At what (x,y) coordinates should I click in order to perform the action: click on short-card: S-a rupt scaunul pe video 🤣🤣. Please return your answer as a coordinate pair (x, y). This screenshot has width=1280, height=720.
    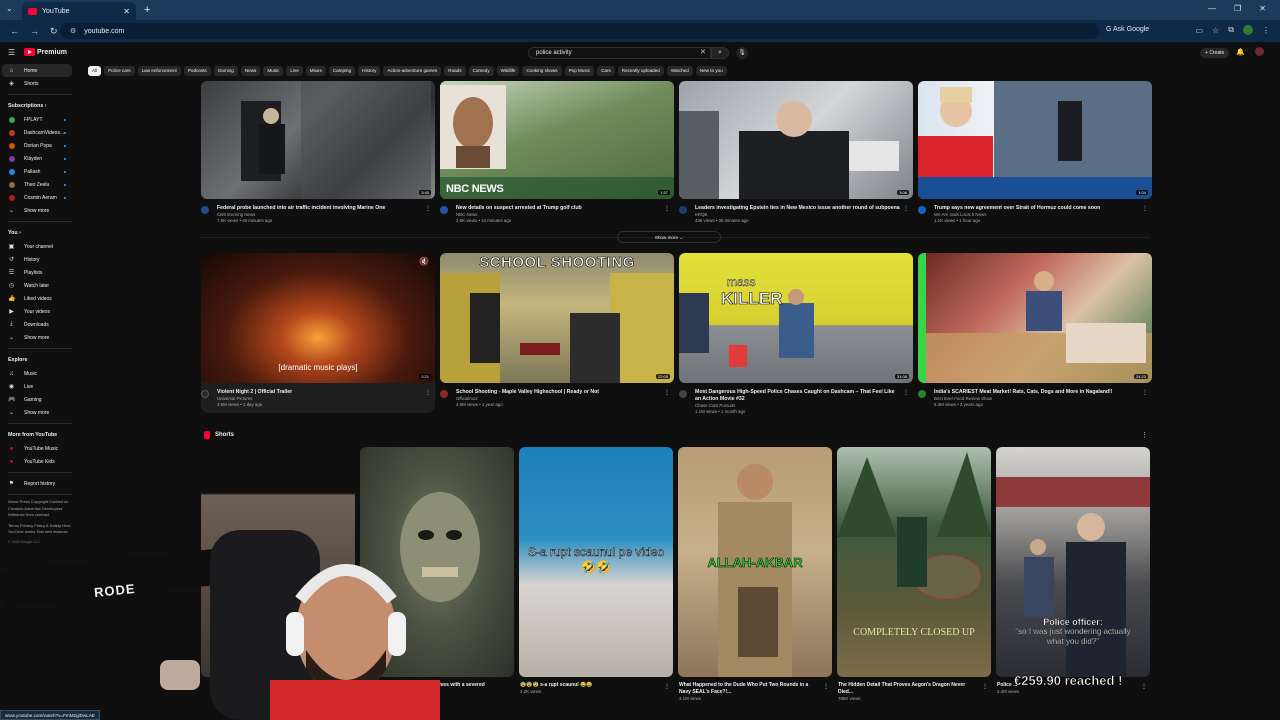
    Looking at the image, I should click on (596, 562).